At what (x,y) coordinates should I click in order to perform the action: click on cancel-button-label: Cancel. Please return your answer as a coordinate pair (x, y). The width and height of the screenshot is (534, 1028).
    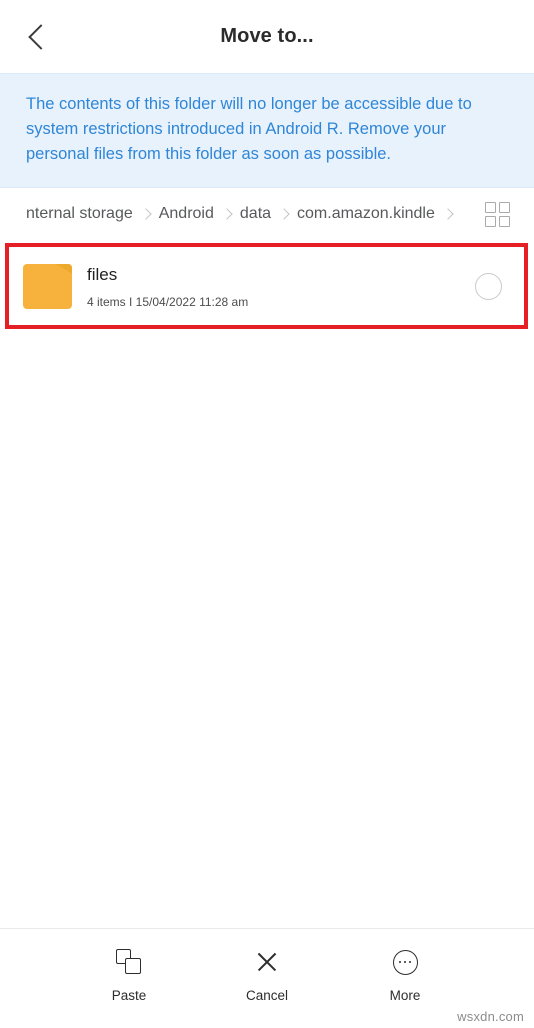
    Looking at the image, I should click on (267, 995).